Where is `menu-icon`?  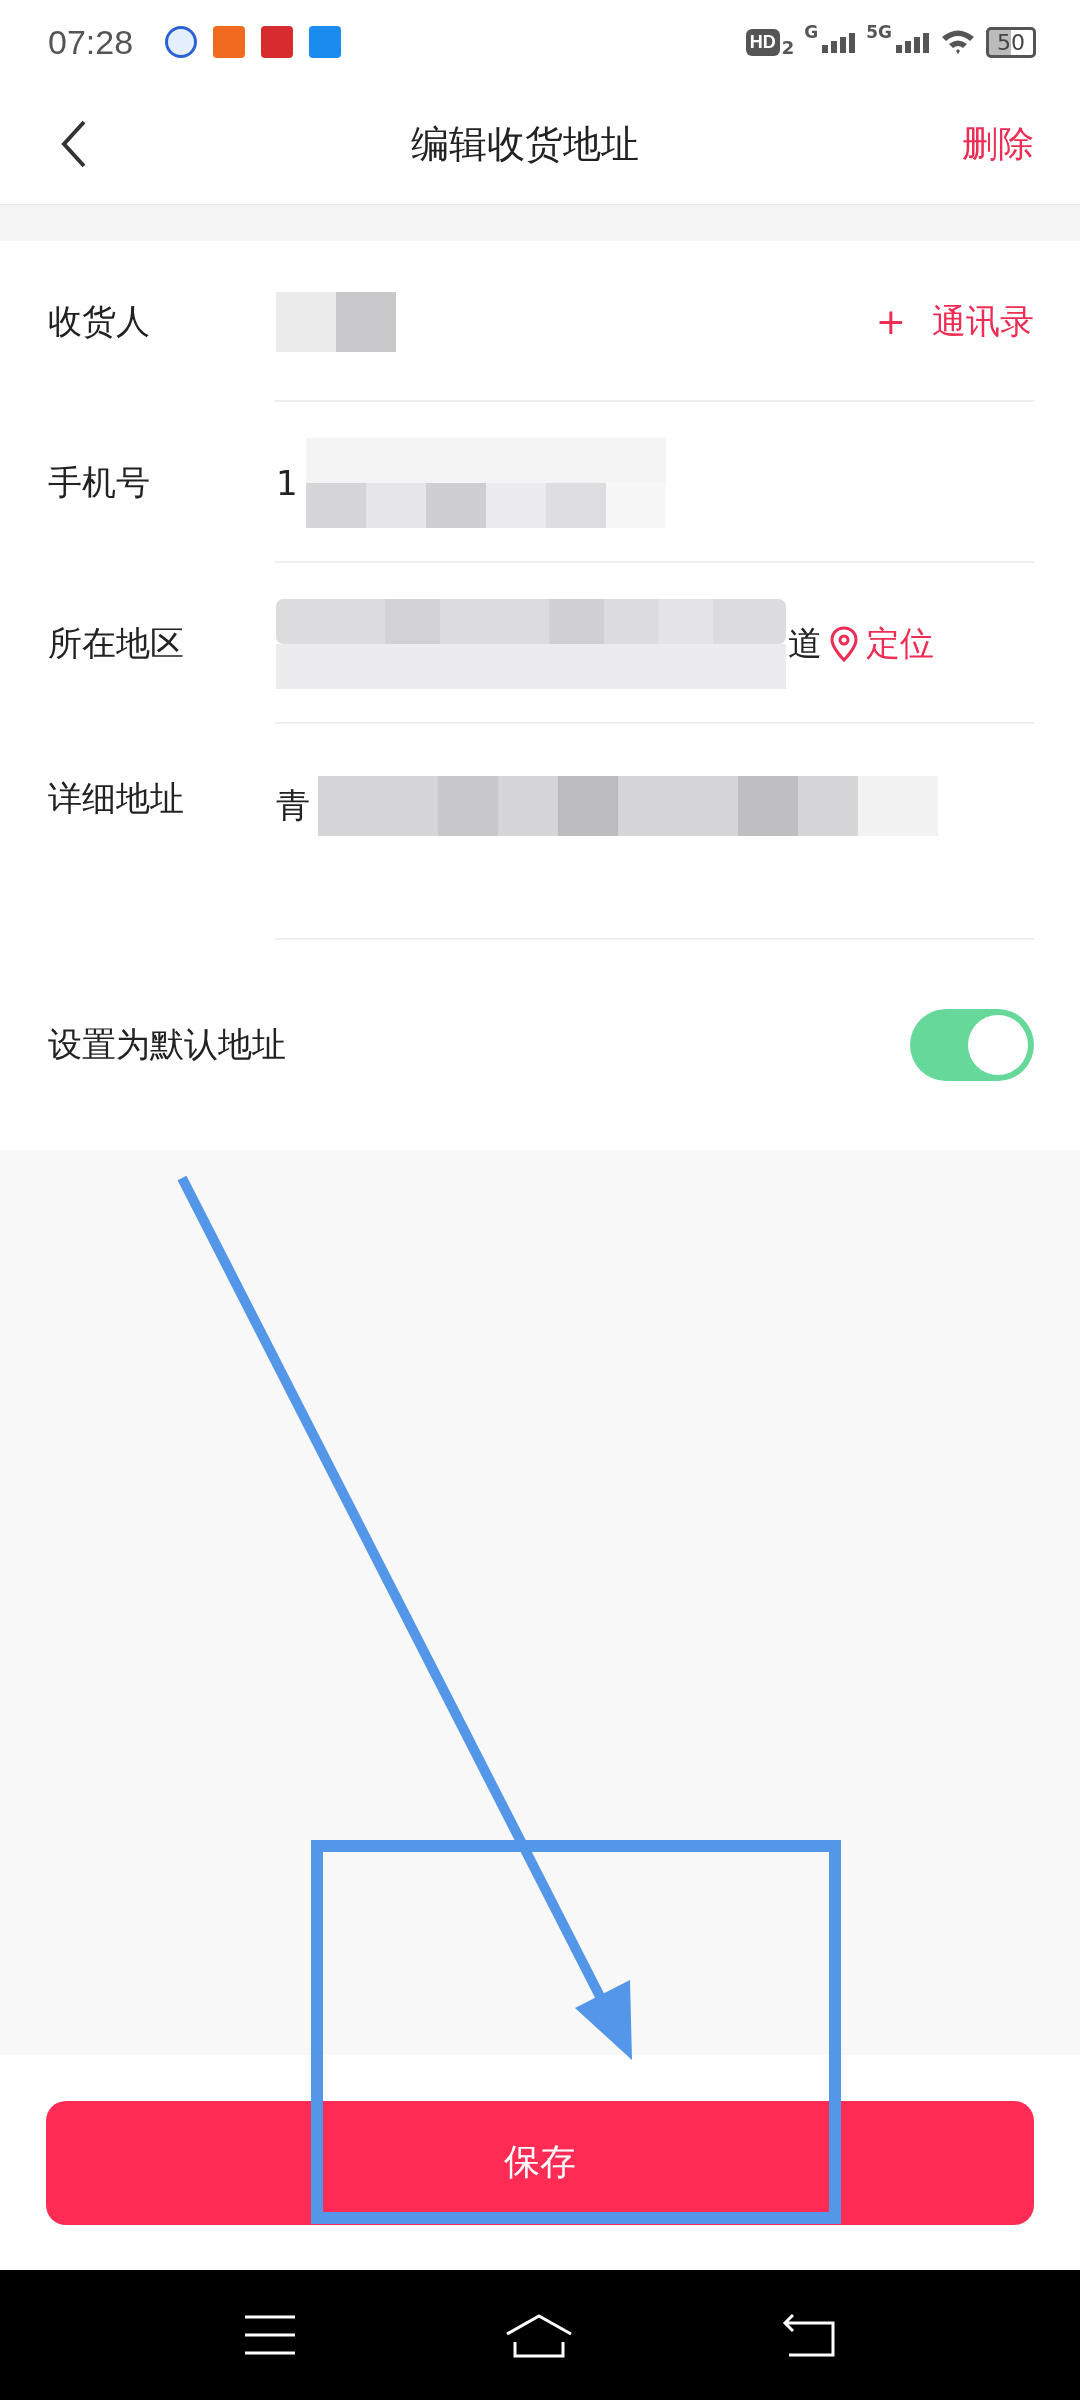
menu-icon is located at coordinates (270, 2335).